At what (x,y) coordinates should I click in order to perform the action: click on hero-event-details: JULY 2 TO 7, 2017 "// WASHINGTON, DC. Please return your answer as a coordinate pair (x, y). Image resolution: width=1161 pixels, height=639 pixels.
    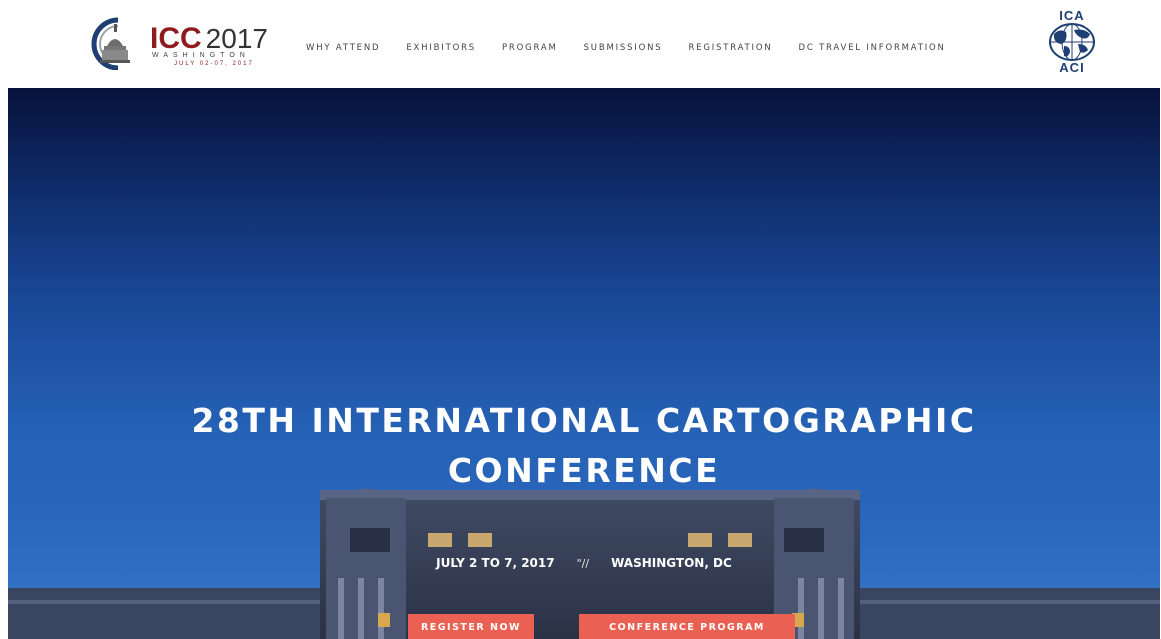
    Looking at the image, I should click on (584, 563).